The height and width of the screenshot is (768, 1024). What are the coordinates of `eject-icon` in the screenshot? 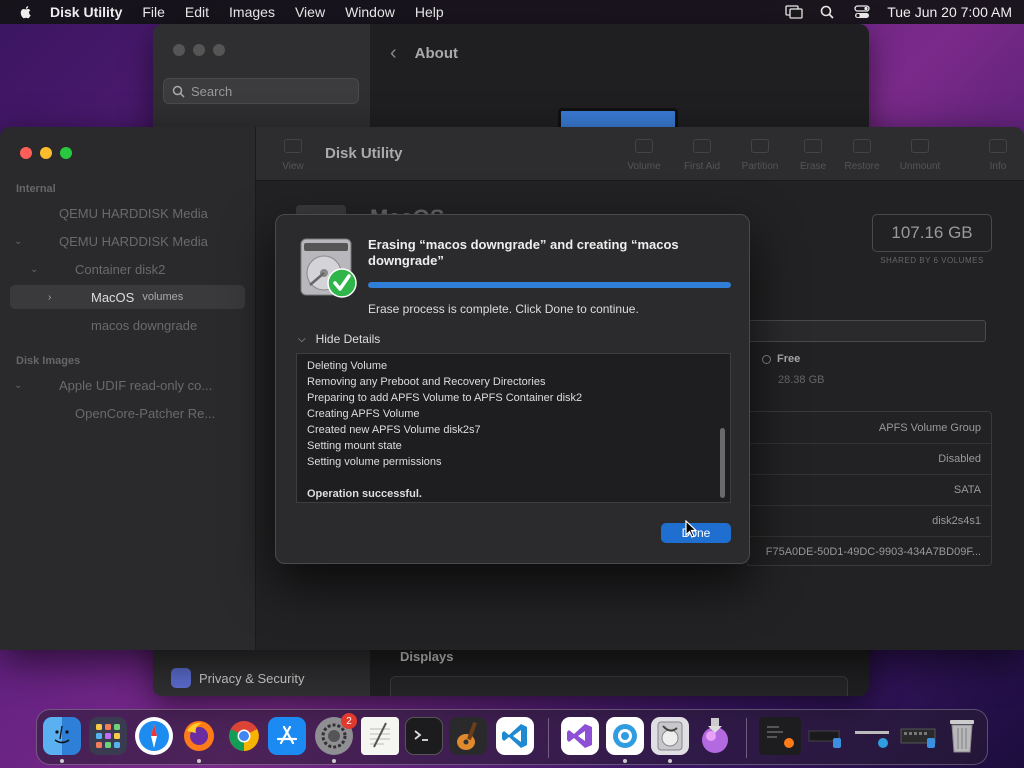 It's located at (920, 146).